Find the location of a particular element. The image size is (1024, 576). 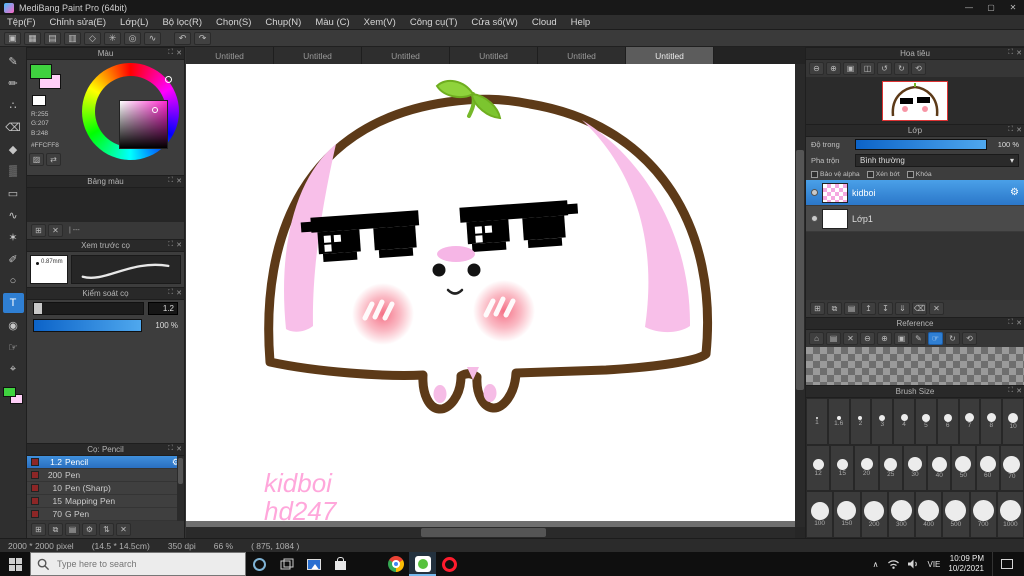

sv-selector is located at coordinates (155, 110).